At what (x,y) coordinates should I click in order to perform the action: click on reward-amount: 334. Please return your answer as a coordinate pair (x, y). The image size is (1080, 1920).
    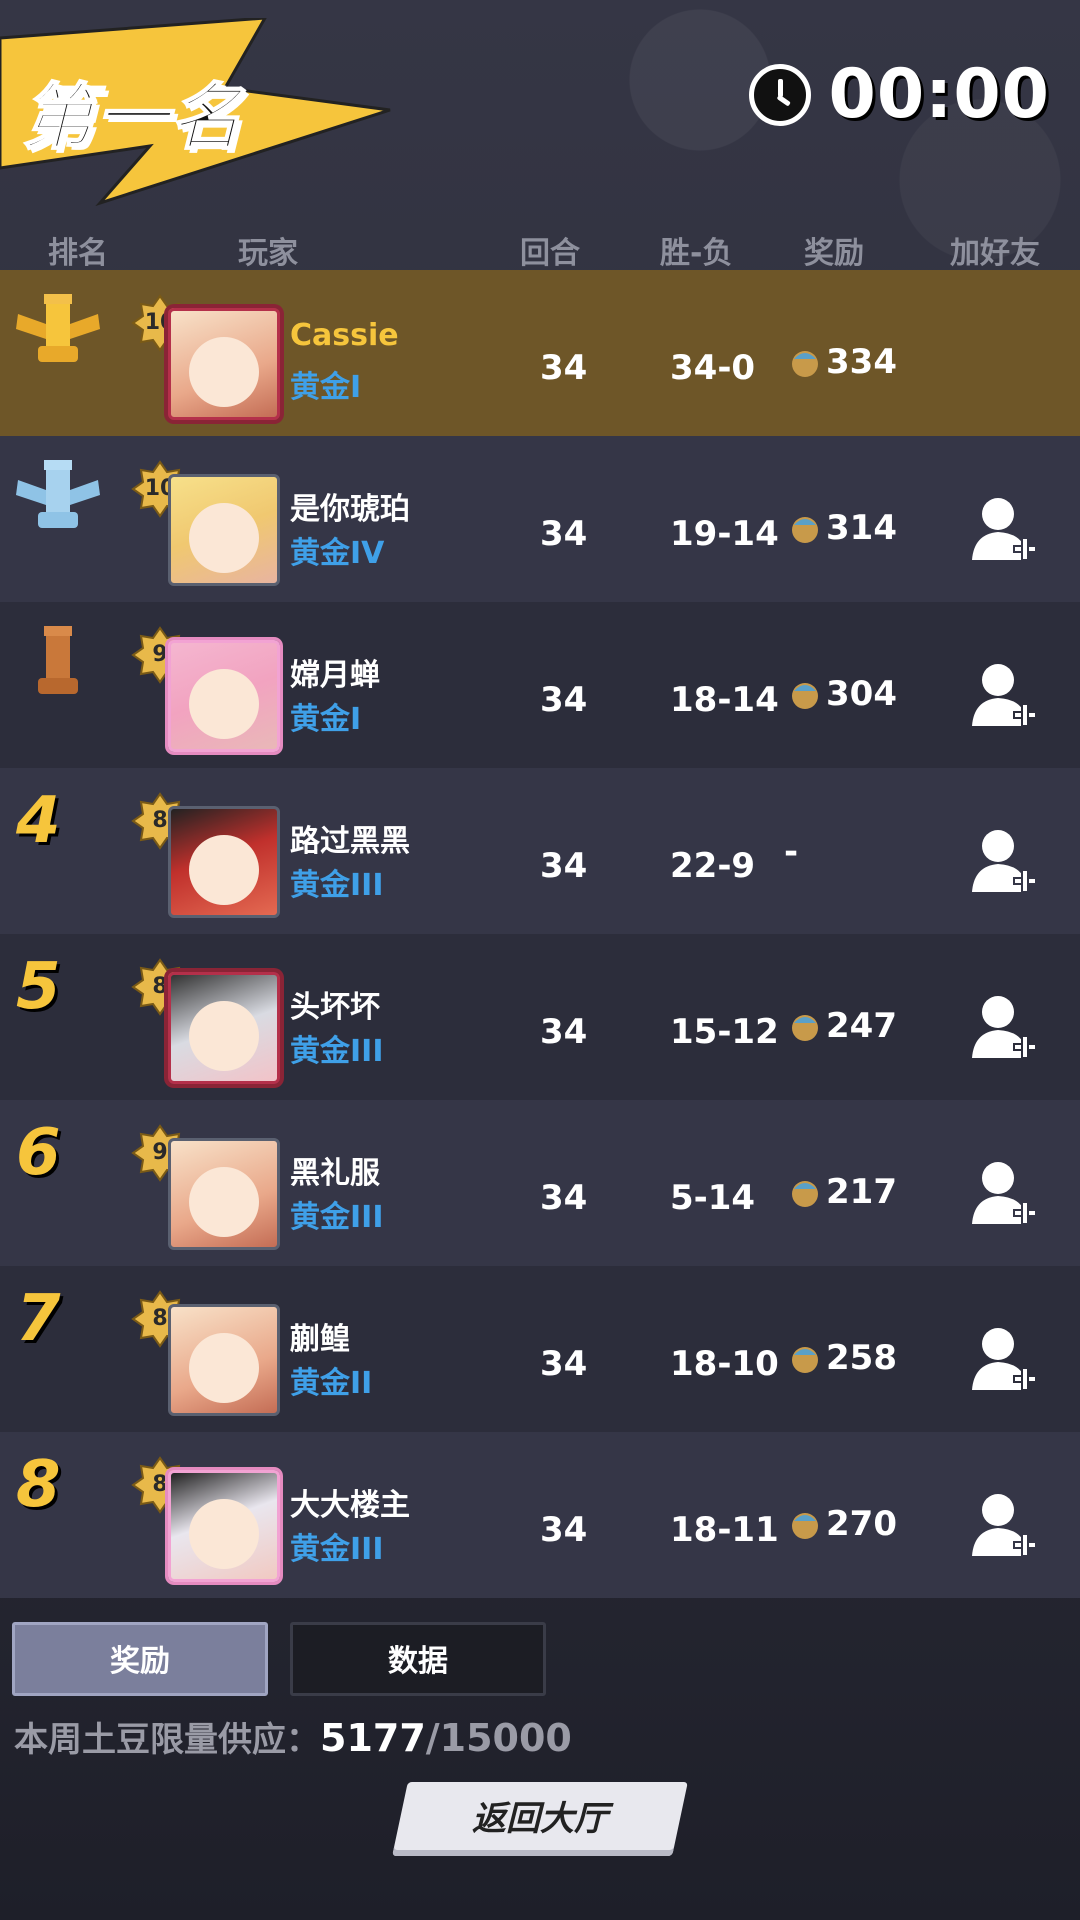
    Looking at the image, I should click on (861, 362).